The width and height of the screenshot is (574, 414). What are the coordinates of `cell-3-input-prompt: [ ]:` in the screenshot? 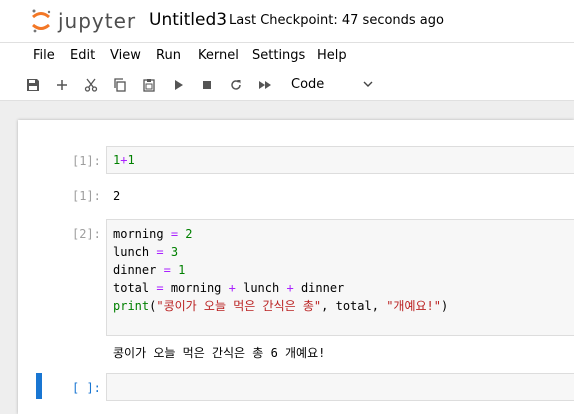 It's located at (86, 388).